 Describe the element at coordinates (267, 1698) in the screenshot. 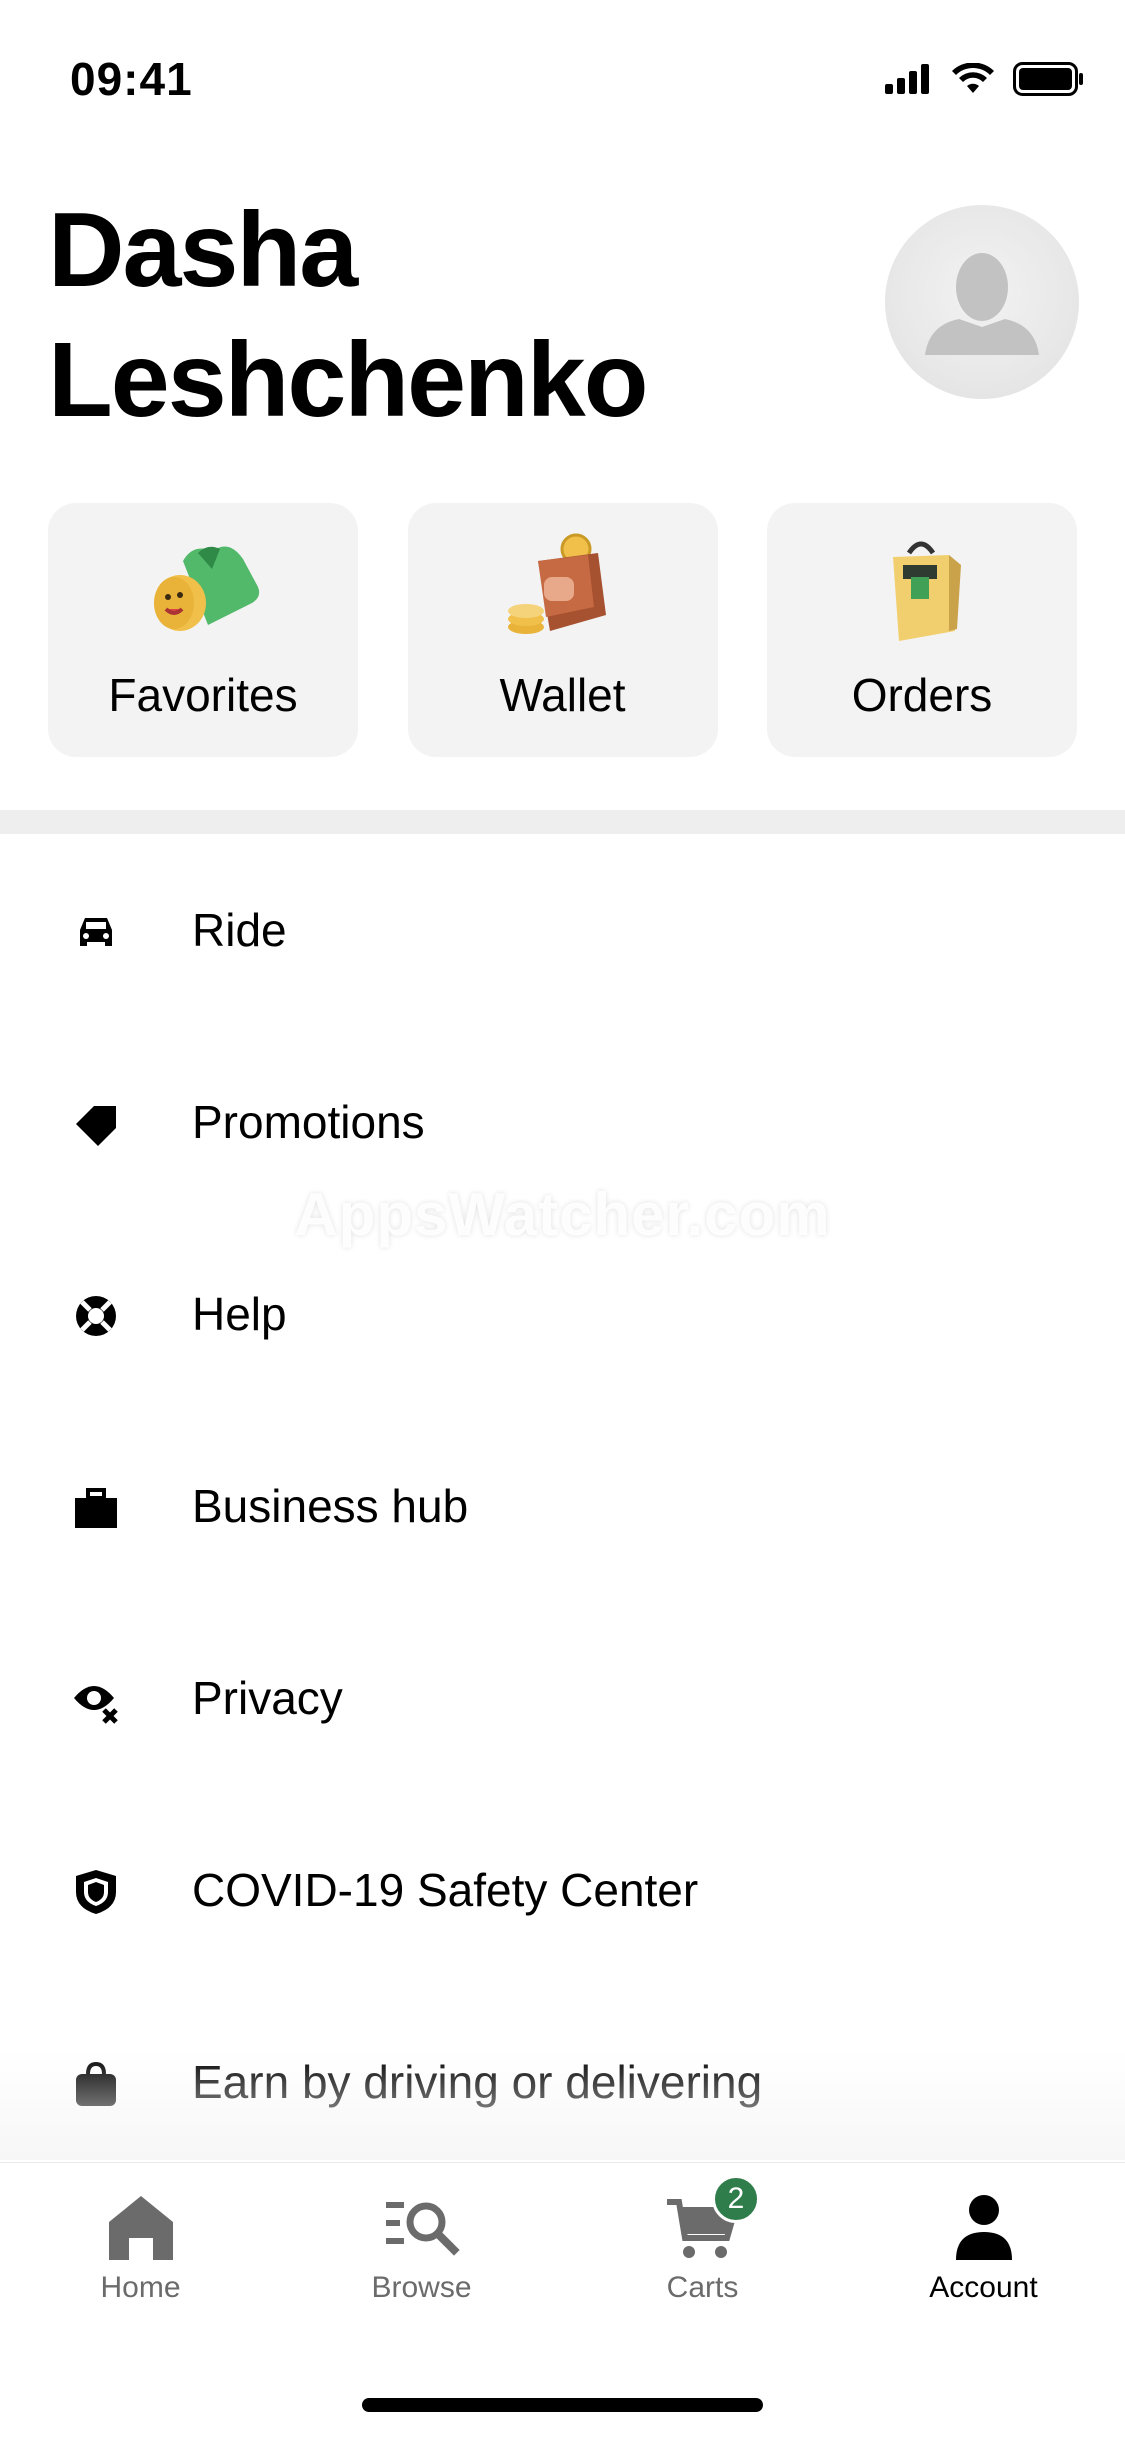

I see `menu-label-privacy: Privacy` at that location.